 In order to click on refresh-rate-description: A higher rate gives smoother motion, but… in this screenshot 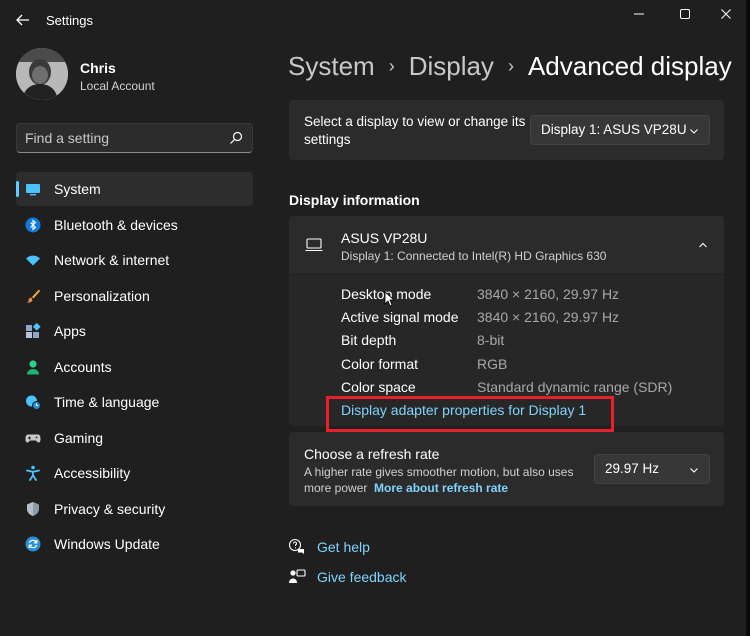, I will do `click(439, 480)`.